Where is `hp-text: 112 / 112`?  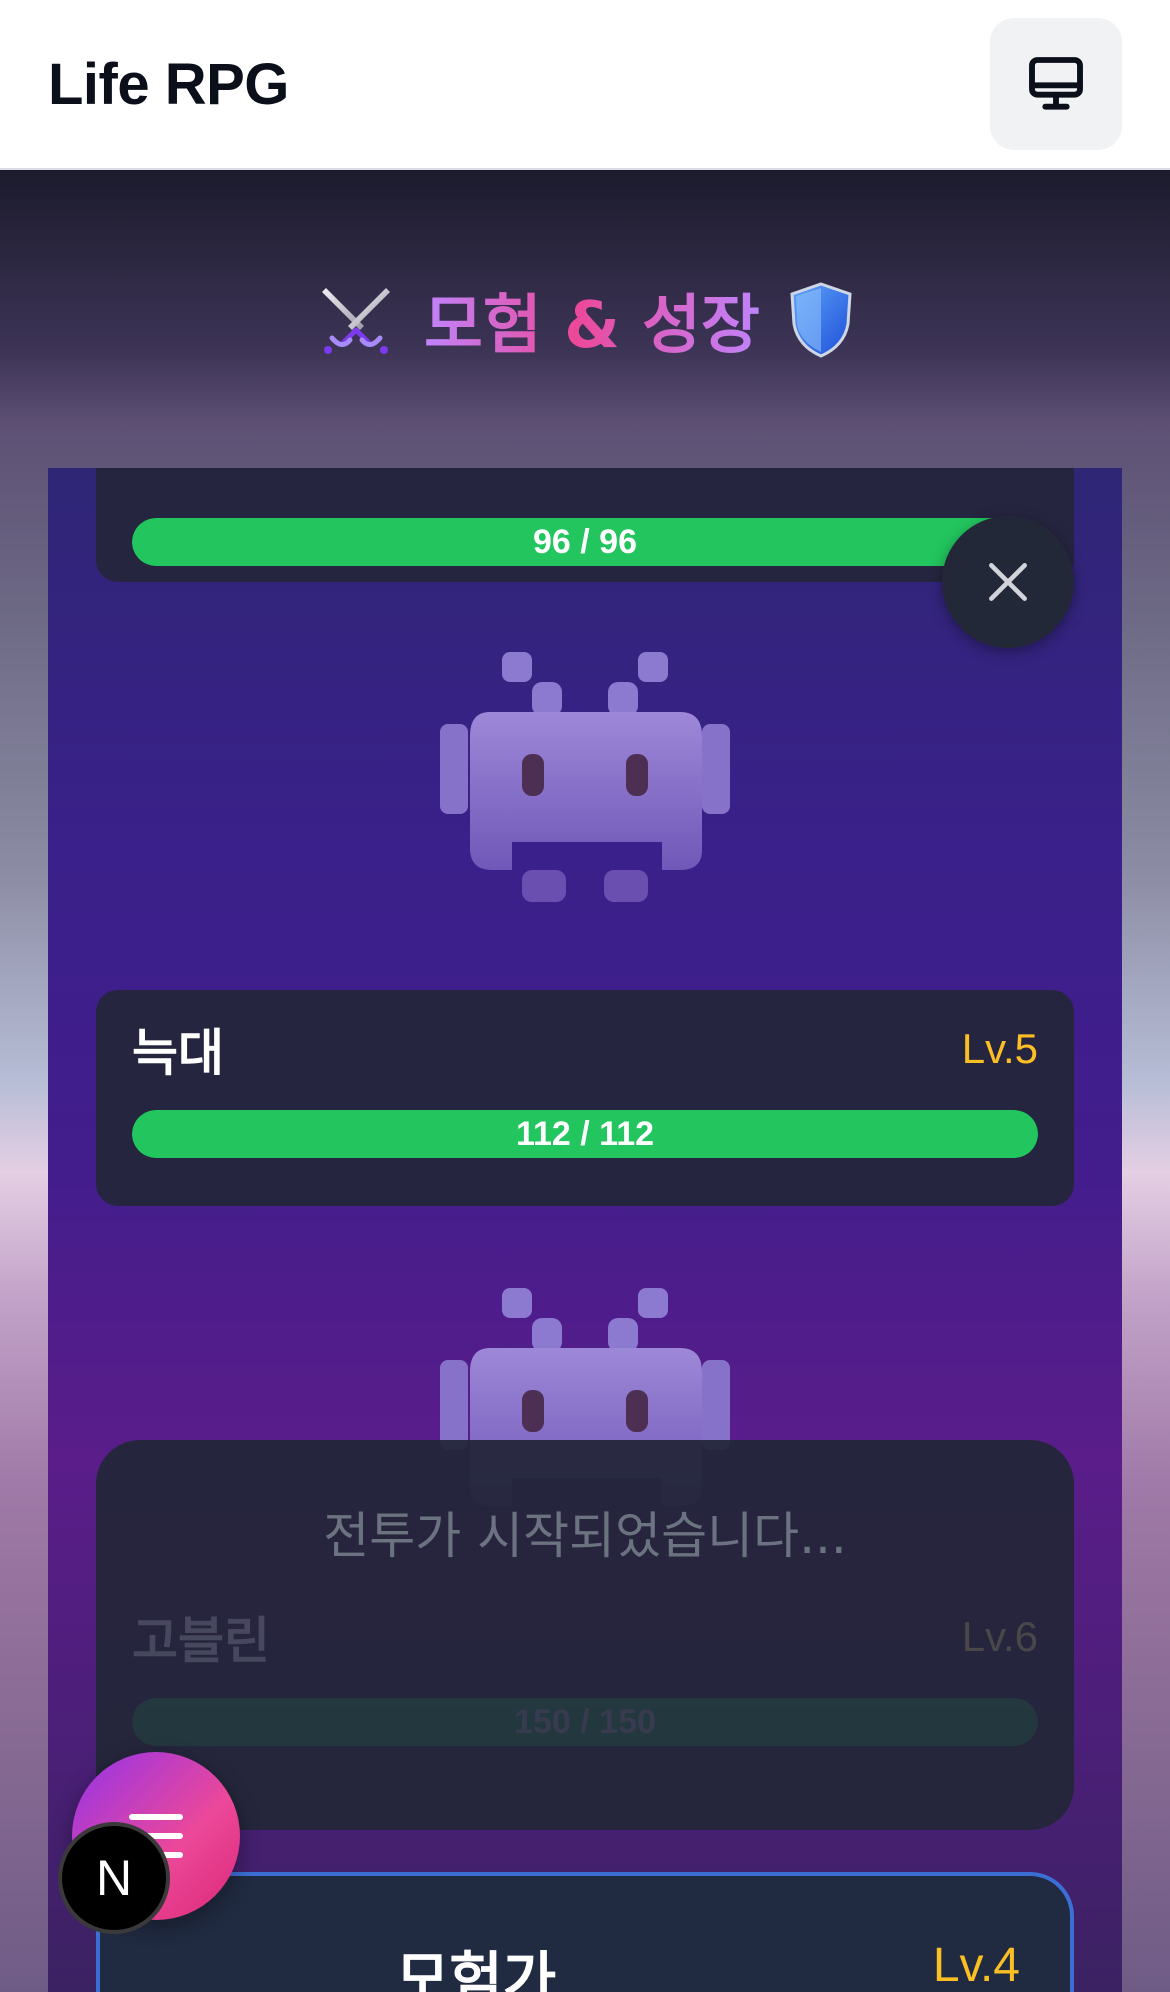 hp-text: 112 / 112 is located at coordinates (585, 1134).